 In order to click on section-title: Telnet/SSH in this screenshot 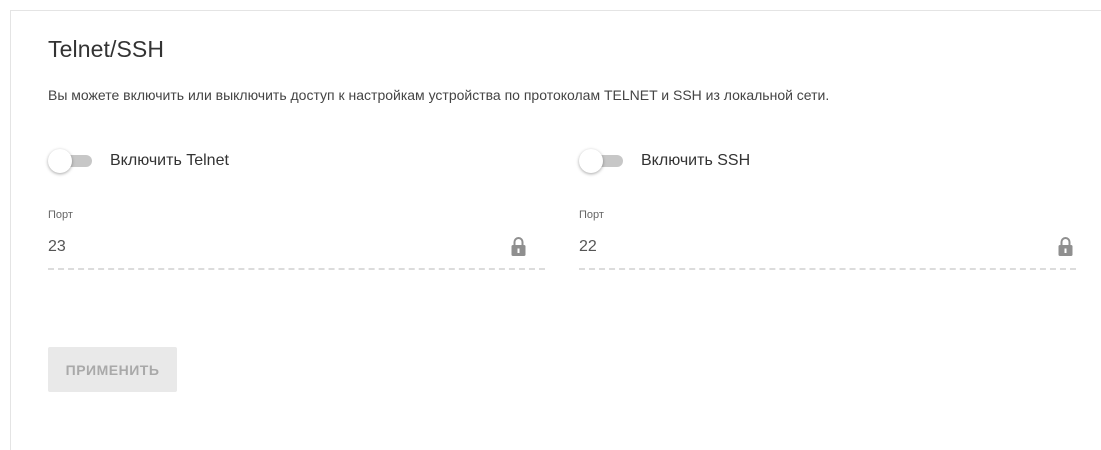, I will do `click(106, 49)`.